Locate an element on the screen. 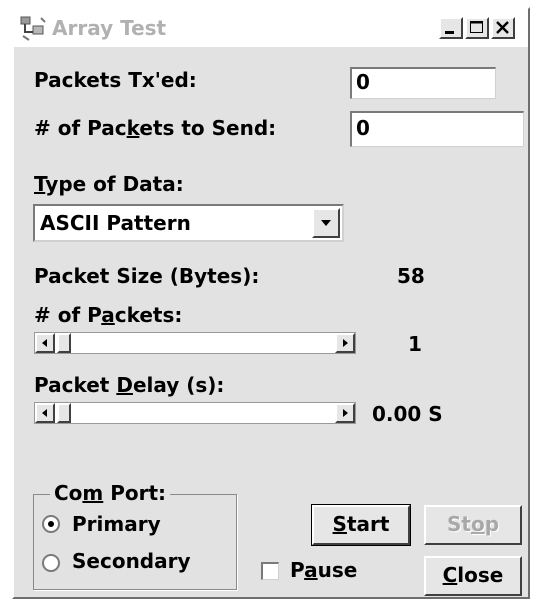  maximize-button is located at coordinates (477, 28).